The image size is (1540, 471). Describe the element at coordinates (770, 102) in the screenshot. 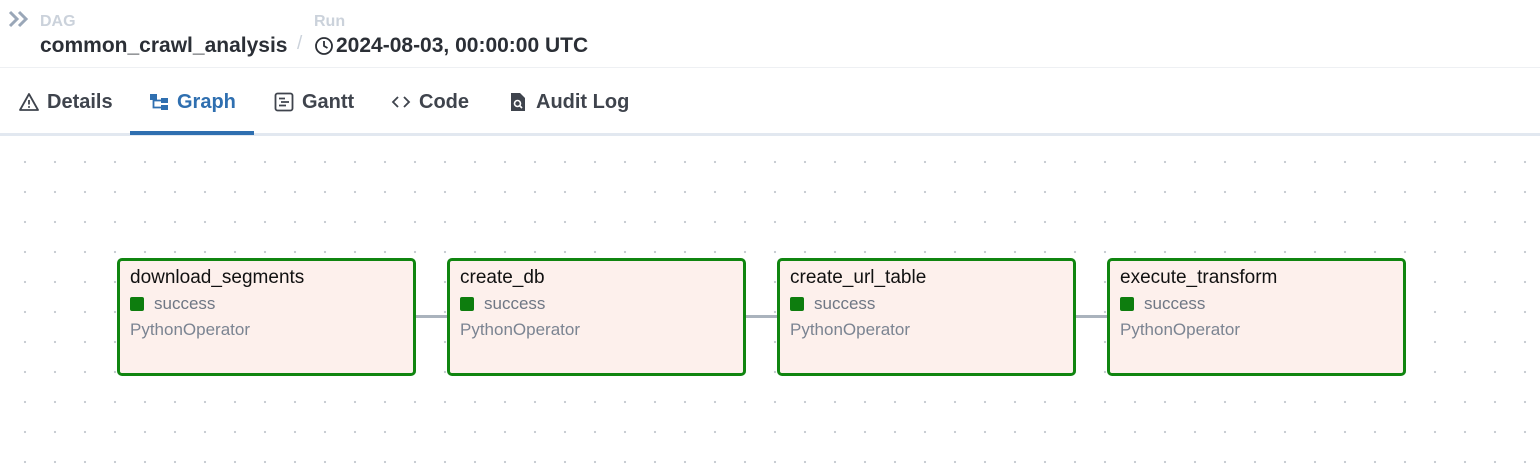

I see `tab-bar: Details Graph Gantt Code Audit Log` at that location.